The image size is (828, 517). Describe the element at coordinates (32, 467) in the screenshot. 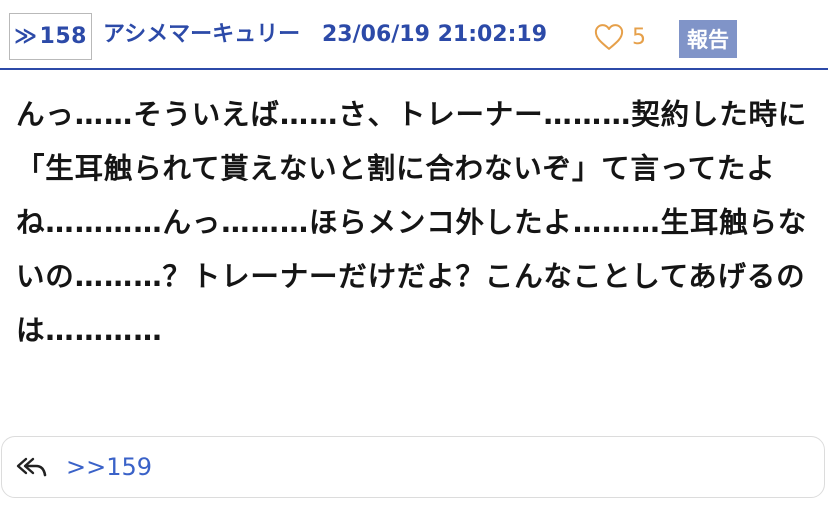

I see `reply-all-icon` at that location.